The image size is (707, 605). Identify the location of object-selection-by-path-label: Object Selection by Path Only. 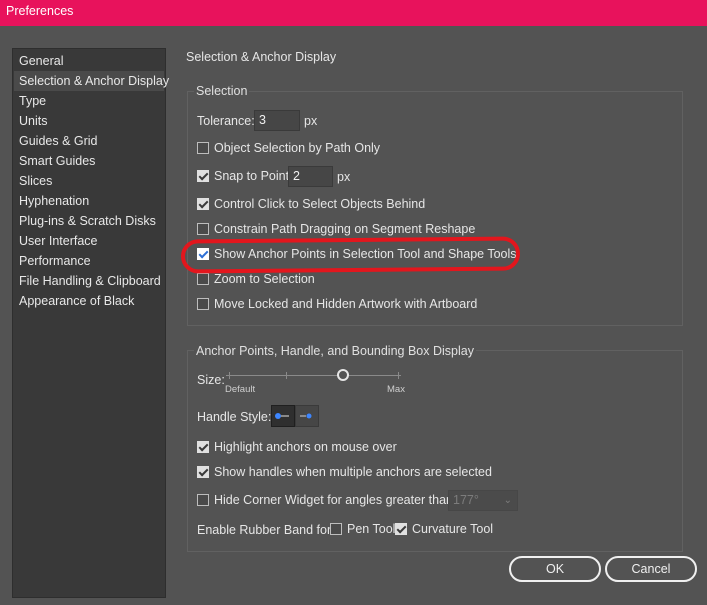
(297, 148).